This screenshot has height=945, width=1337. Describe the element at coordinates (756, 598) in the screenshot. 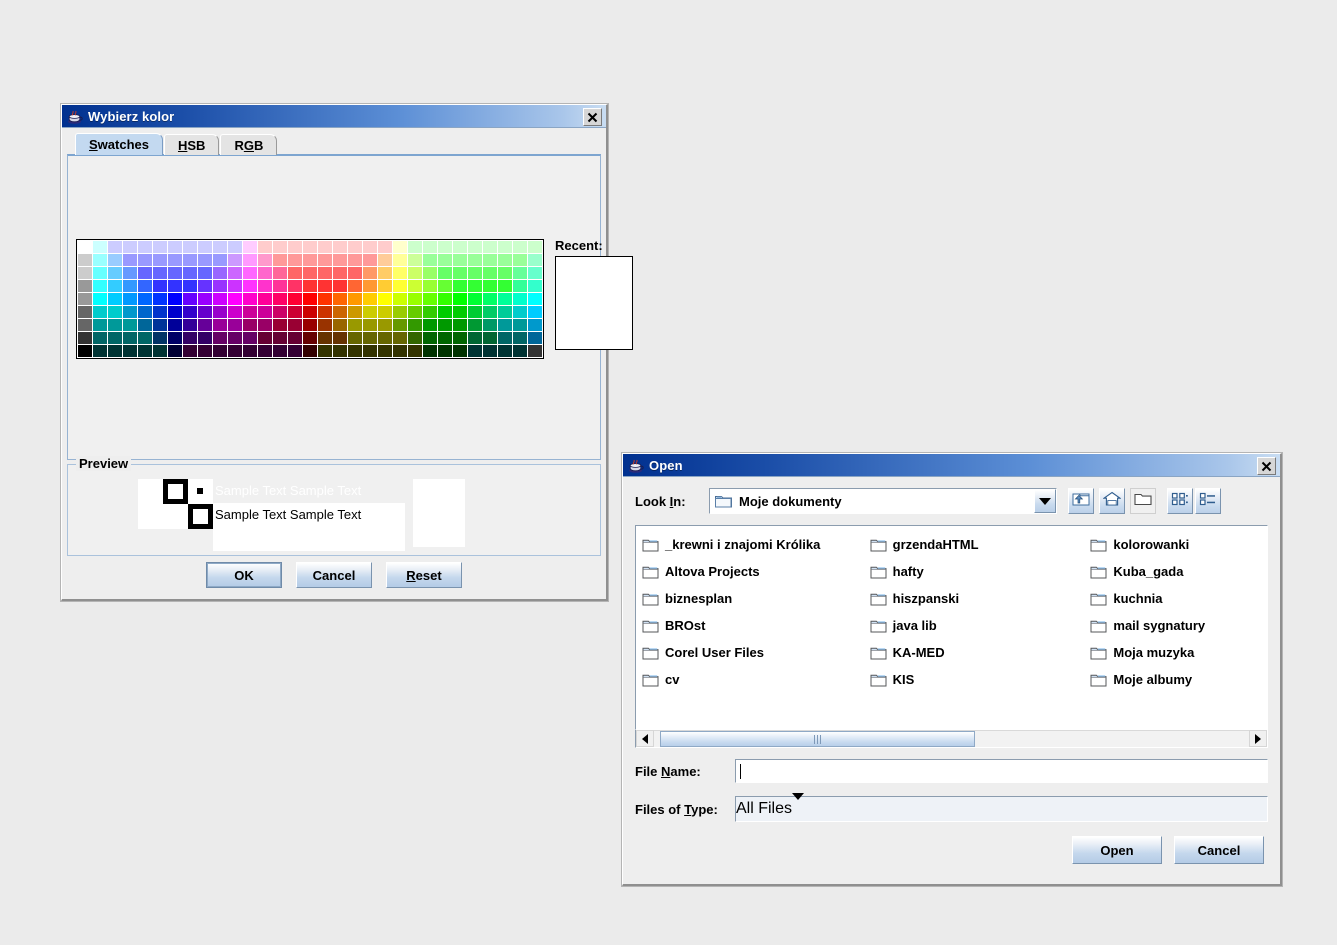

I see `file-list-item: biznesplan` at that location.